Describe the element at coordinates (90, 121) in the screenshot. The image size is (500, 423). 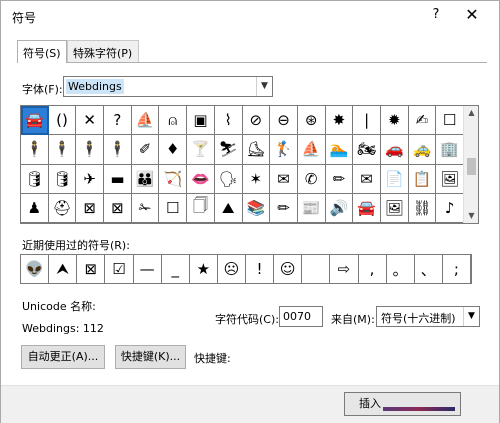
I see `symbol-cell: ✕` at that location.